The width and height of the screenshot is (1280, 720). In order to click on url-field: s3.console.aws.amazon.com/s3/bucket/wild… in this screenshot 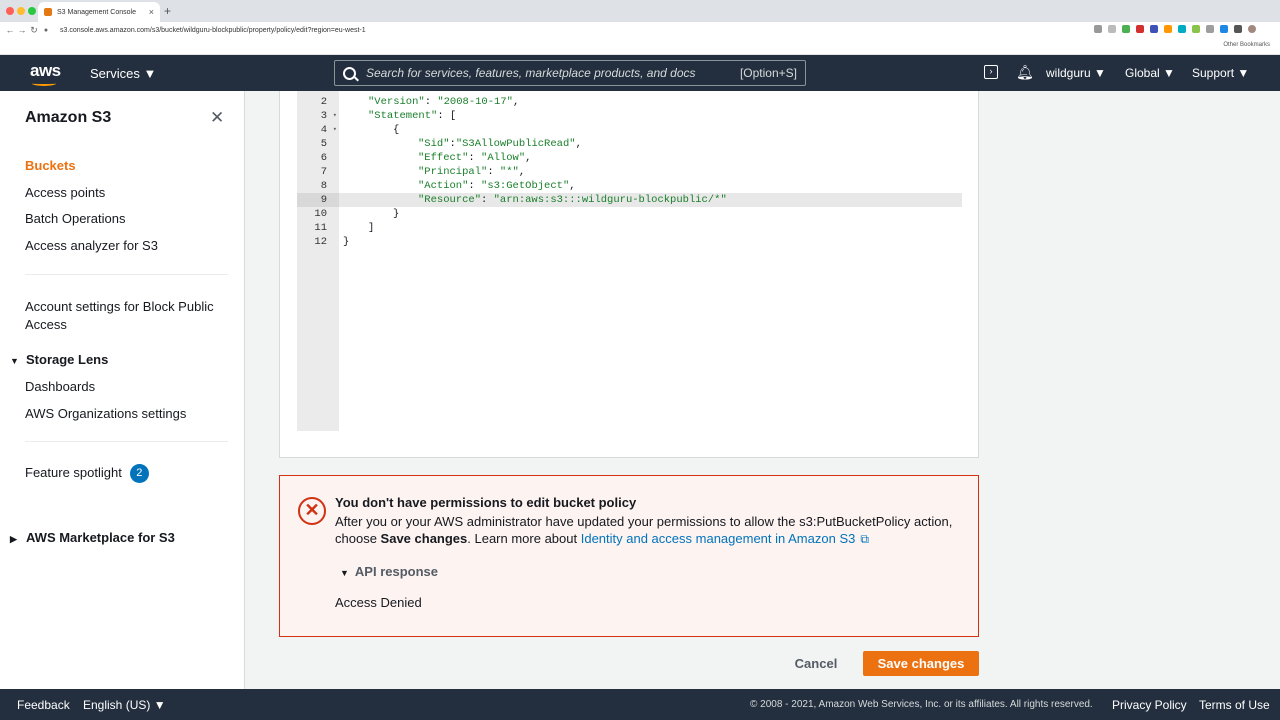, I will do `click(213, 30)`.